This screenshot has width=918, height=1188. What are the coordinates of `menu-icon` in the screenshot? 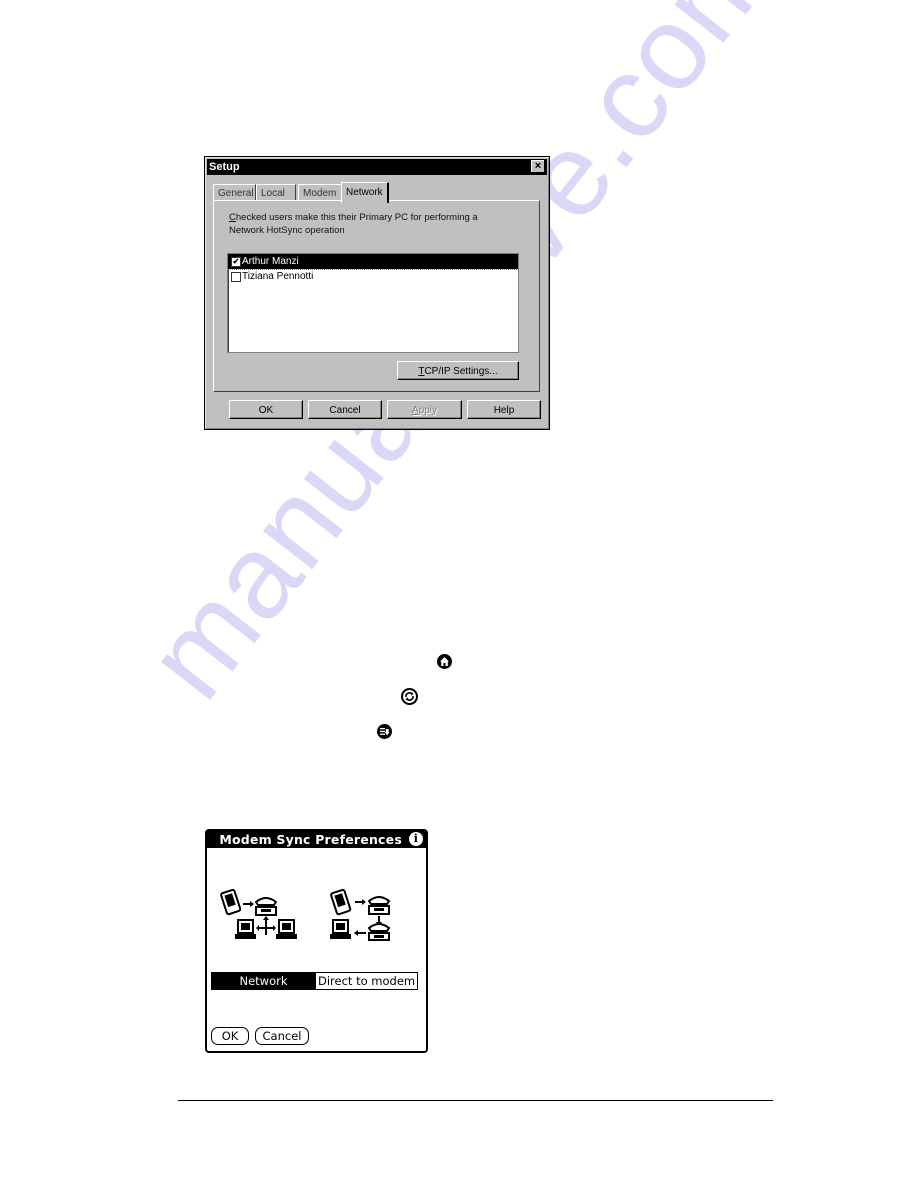 It's located at (384, 731).